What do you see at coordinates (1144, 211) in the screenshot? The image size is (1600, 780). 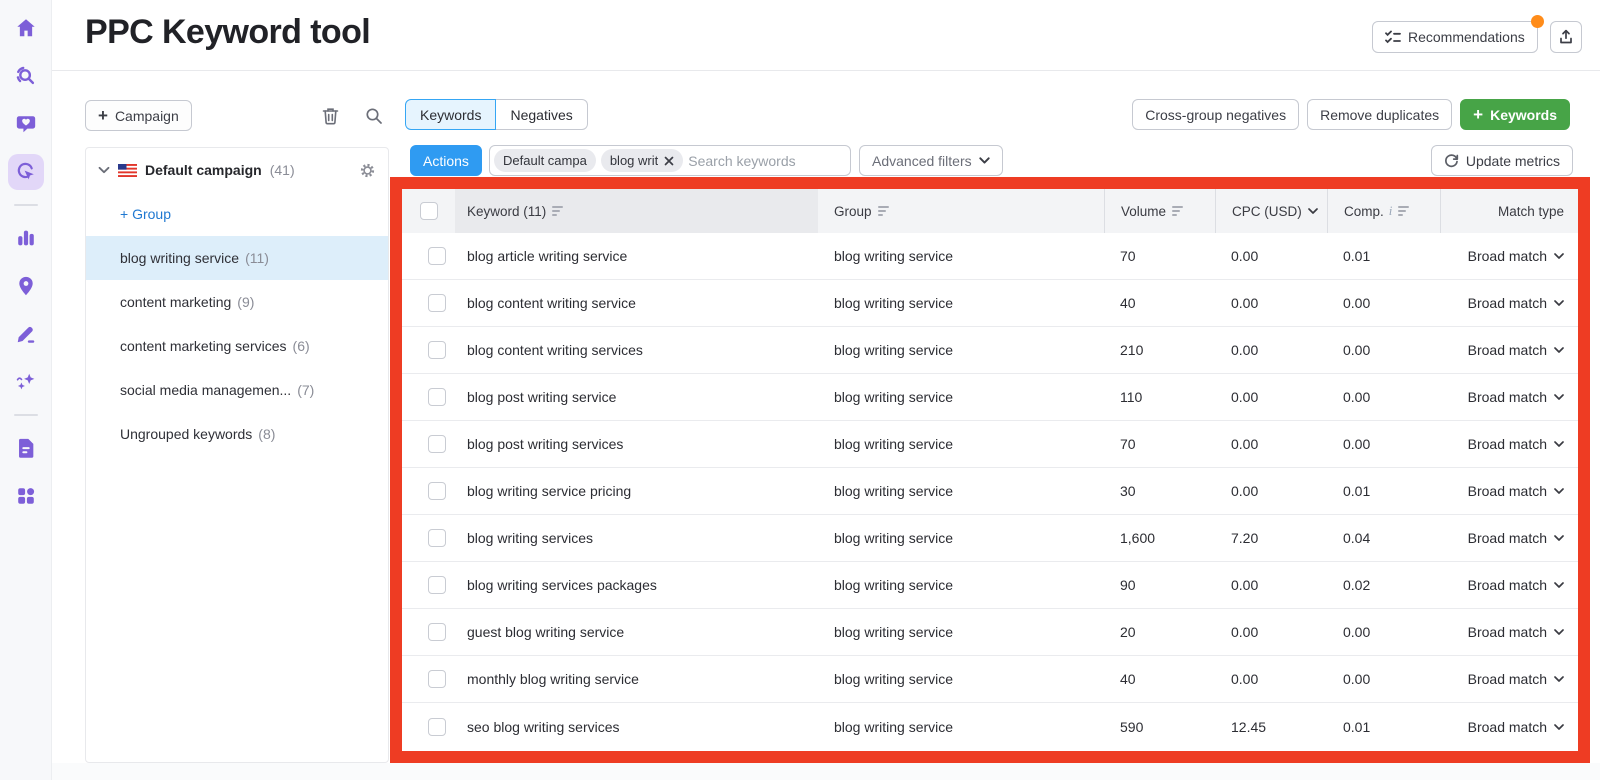 I see `column-label: Volume` at bounding box center [1144, 211].